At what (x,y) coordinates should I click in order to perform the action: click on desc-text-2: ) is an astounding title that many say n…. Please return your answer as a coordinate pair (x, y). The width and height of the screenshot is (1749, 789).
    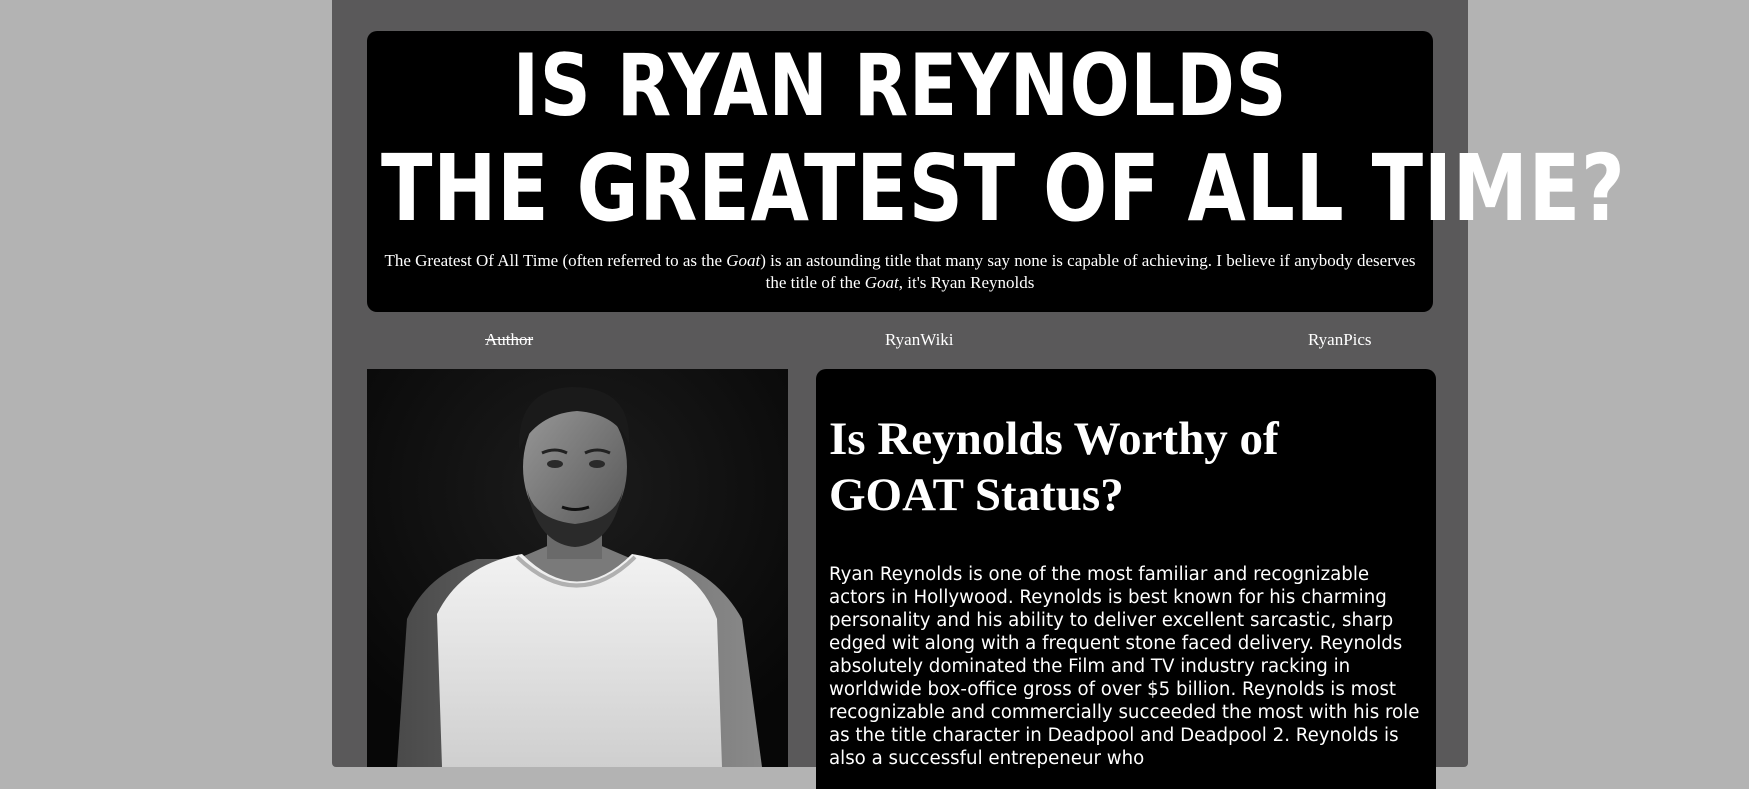
    Looking at the image, I should click on (1088, 271).